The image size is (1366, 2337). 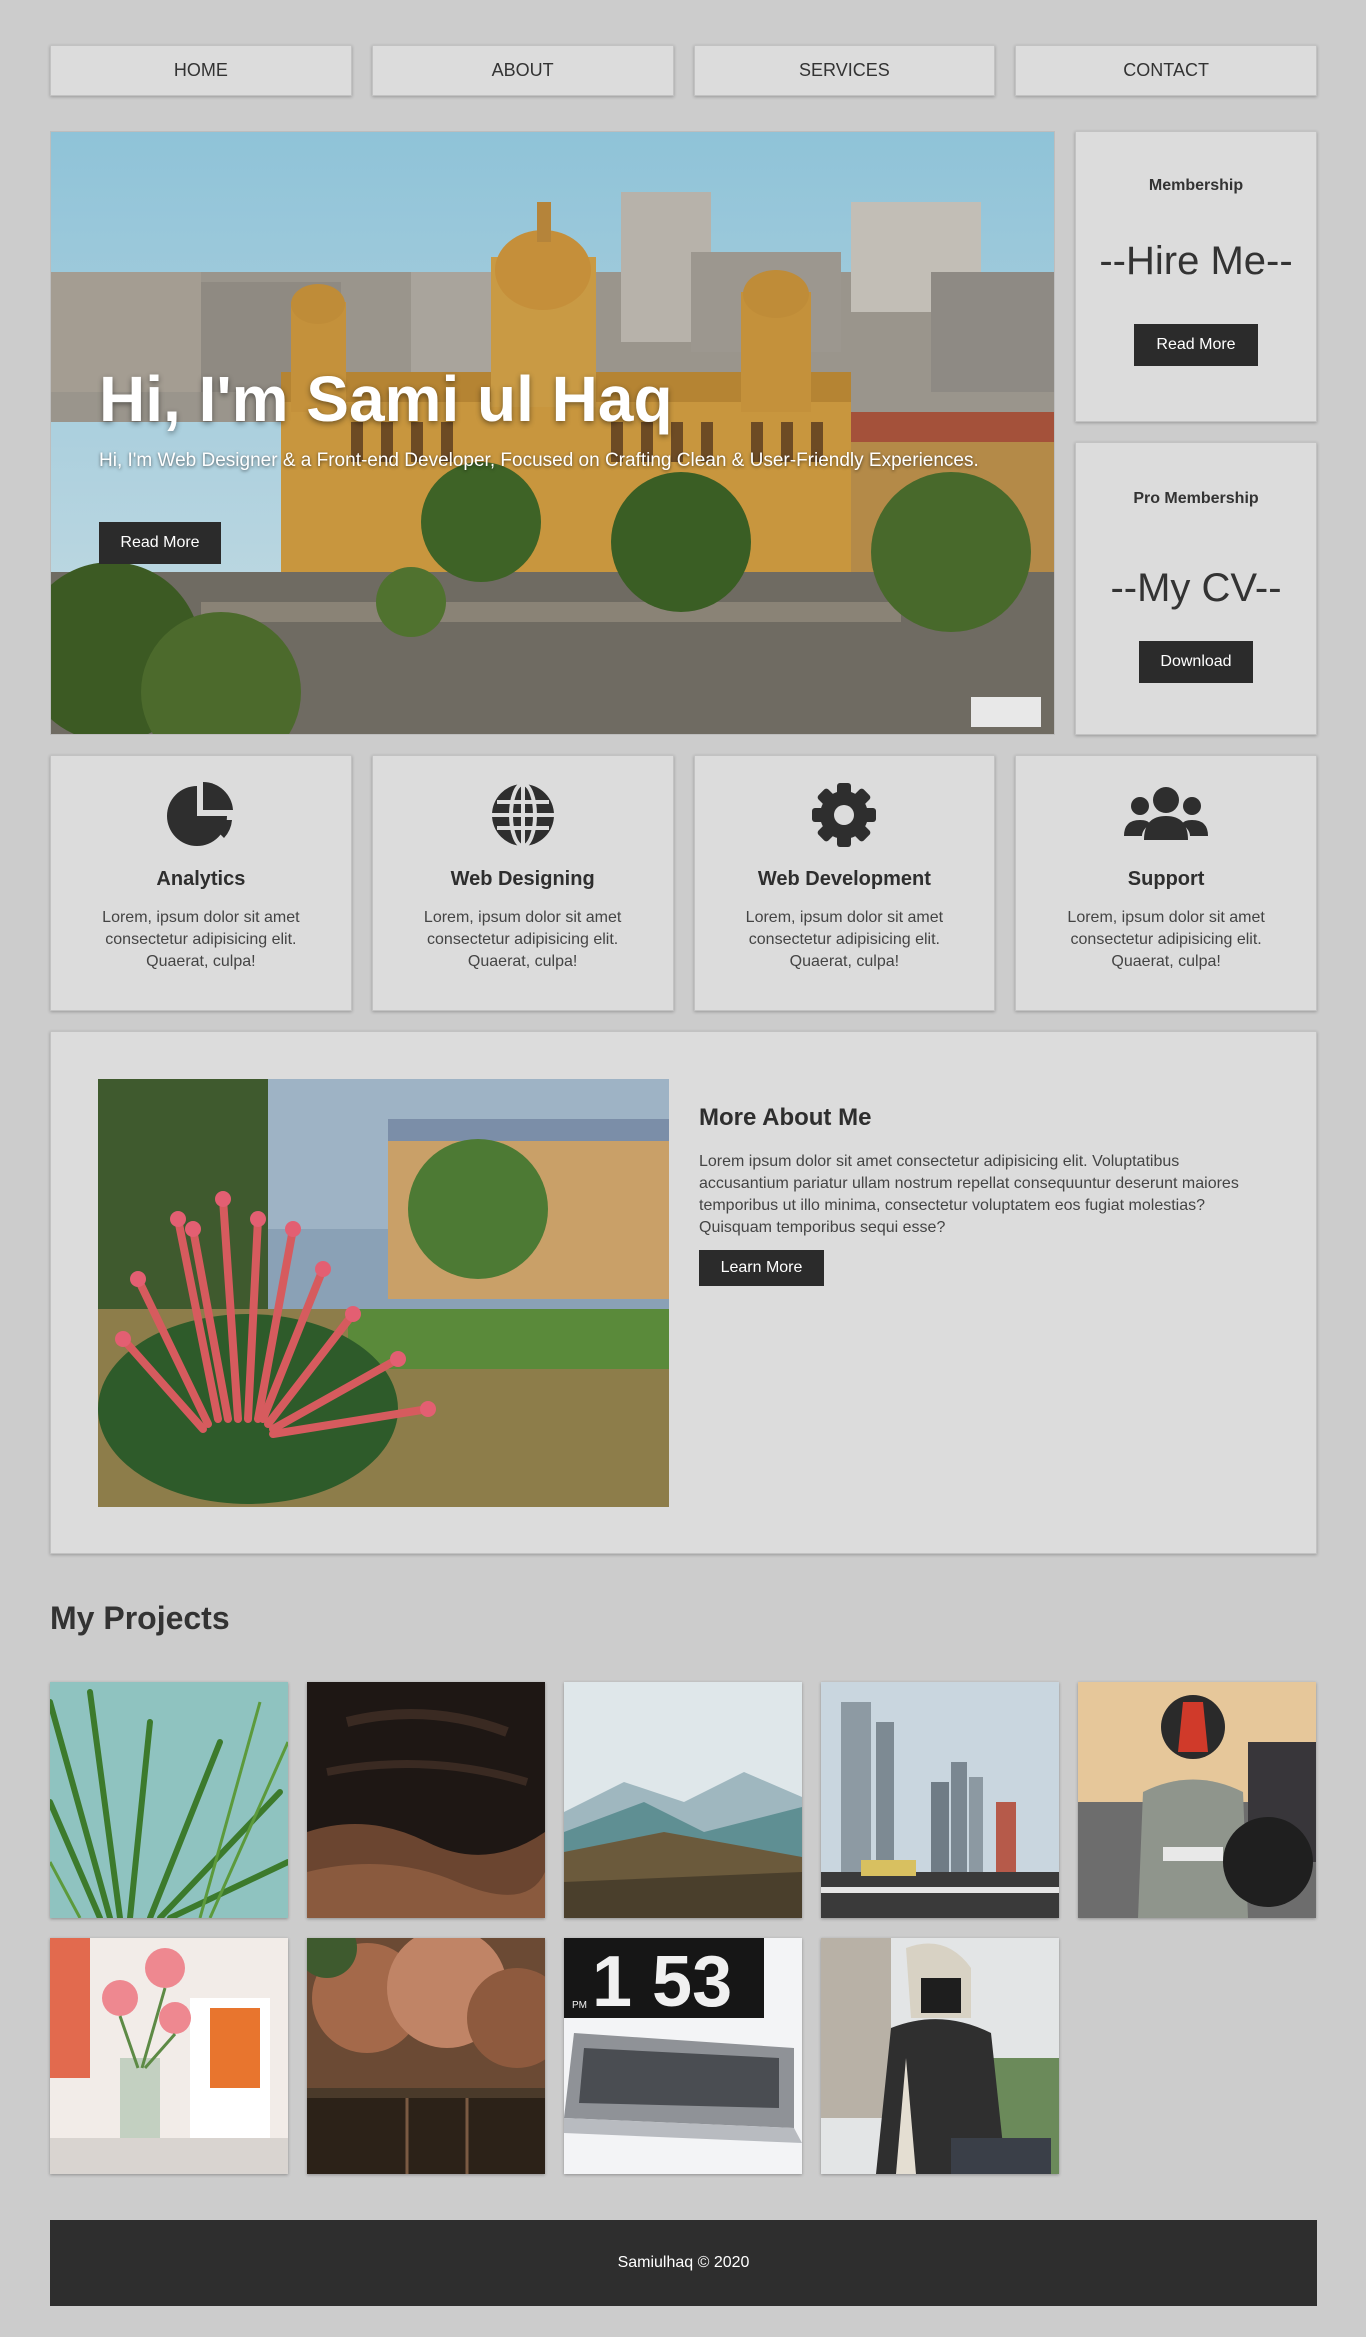 I want to click on projects-title: My Projects, so click(x=140, y=1618).